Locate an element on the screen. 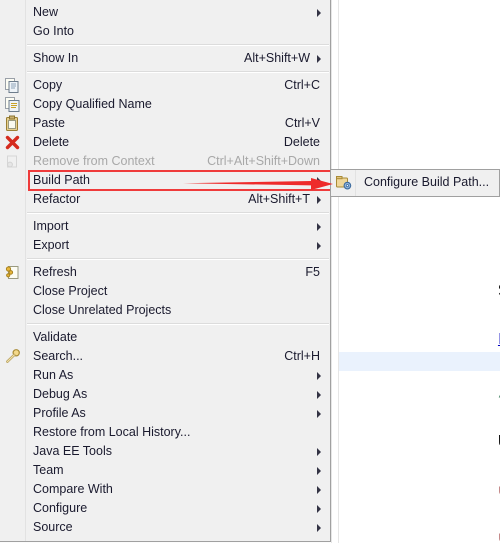 This screenshot has width=500, height=547. menu-item-accelerator: Alt+Shift+T is located at coordinates (279, 199).